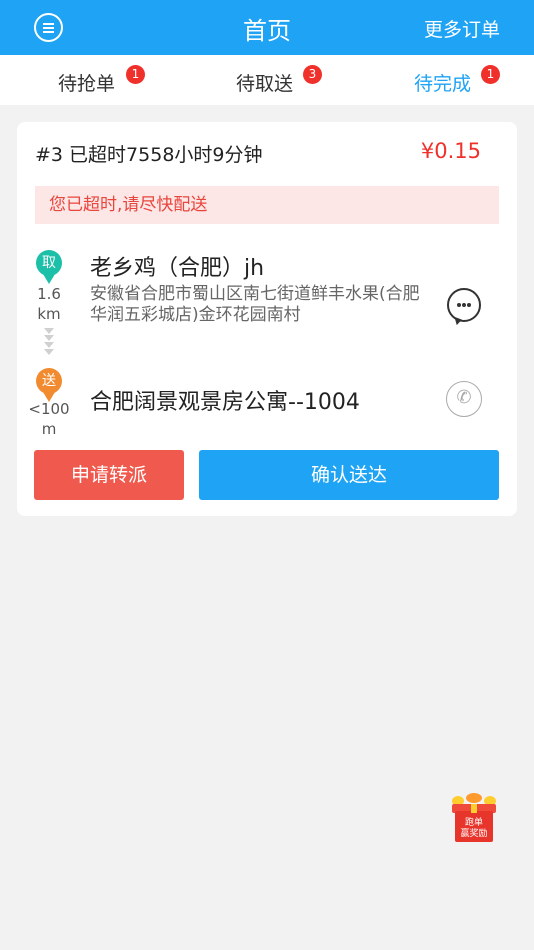 This screenshot has height=950, width=534. I want to click on route-arrows-icon, so click(49, 342).